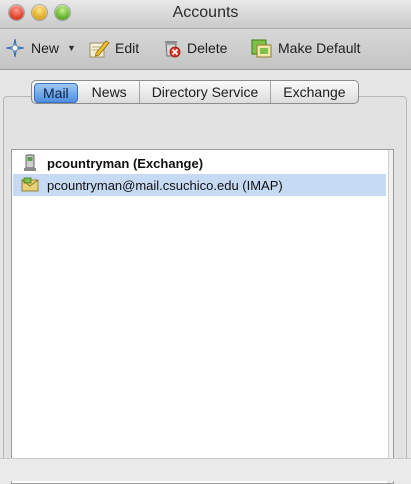 This screenshot has height=484, width=411. Describe the element at coordinates (71, 48) in the screenshot. I see `dropdown-arrow-icon: ▼` at that location.